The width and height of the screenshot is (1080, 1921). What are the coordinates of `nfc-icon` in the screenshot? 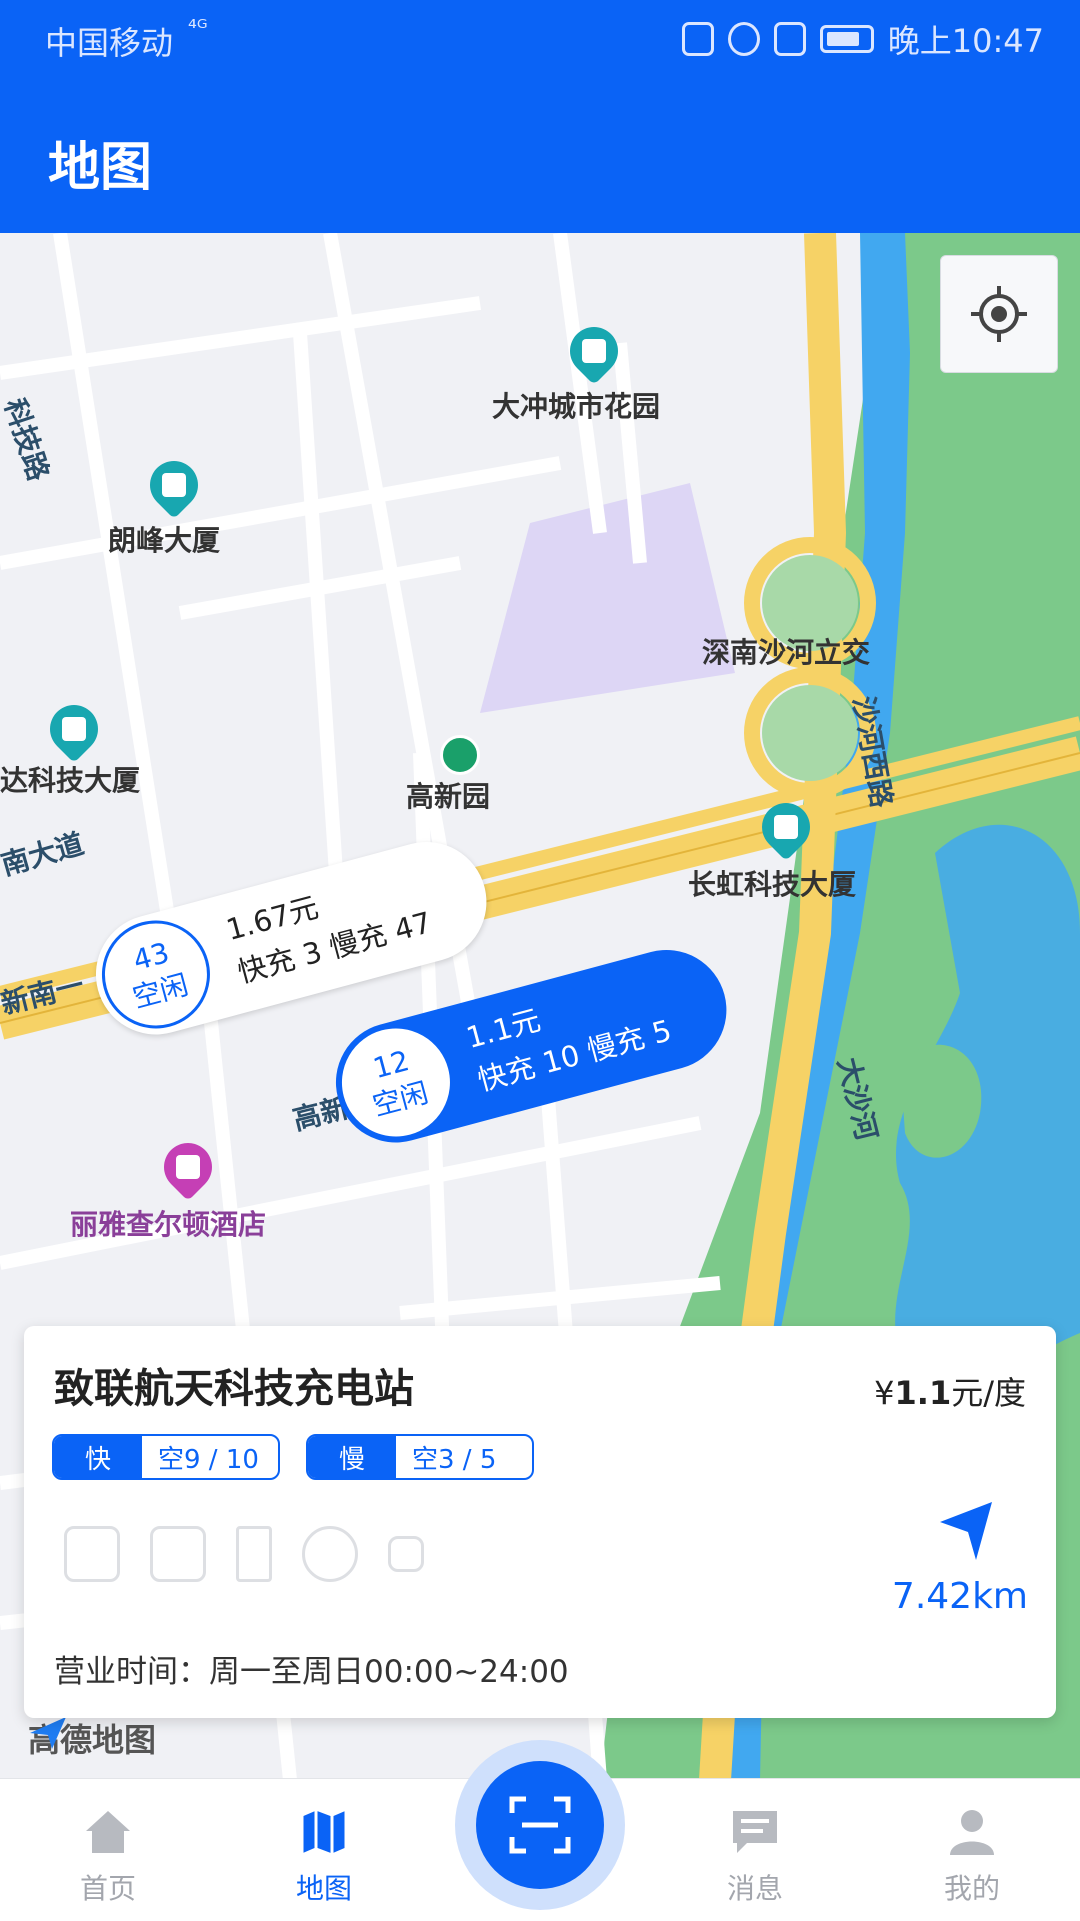 It's located at (697, 39).